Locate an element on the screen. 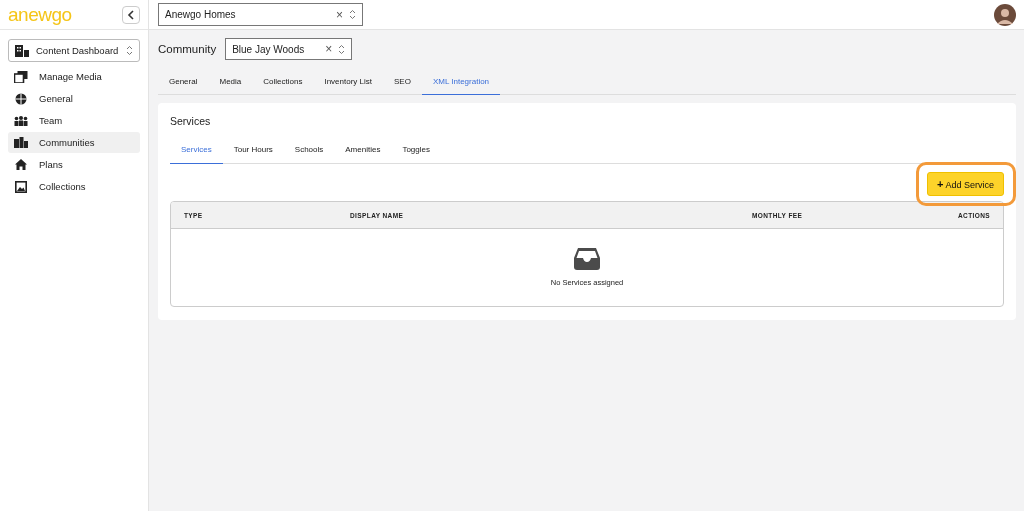 Image resolution: width=1024 pixels, height=511 pixels. chevron-left-icon is located at coordinates (131, 14).